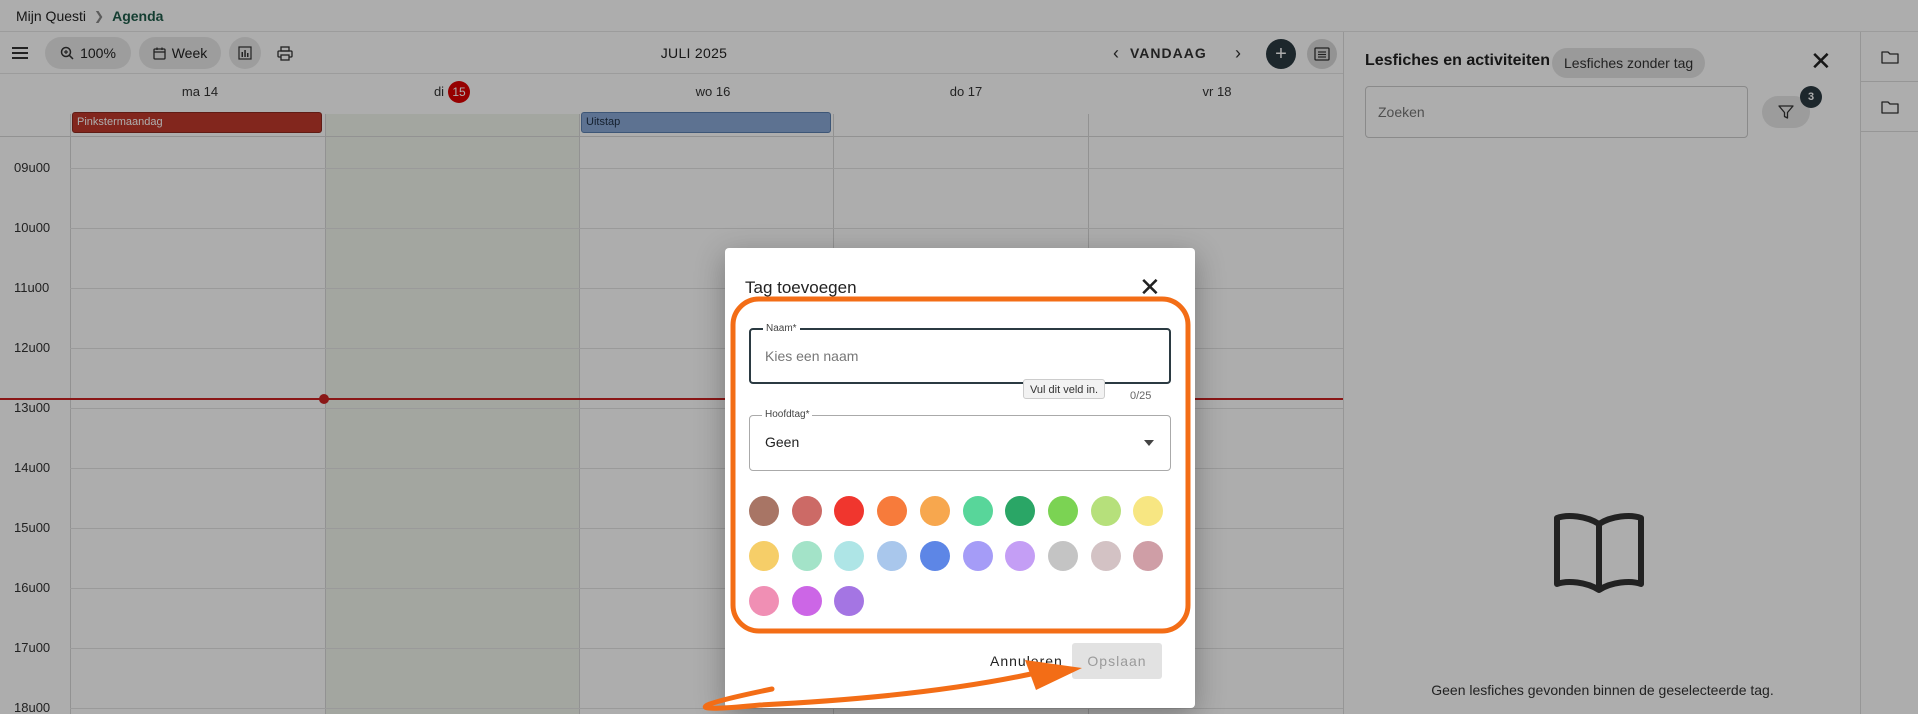 This screenshot has height=714, width=1918. Describe the element at coordinates (1026, 661) in the screenshot. I see `cancel-button: Annuleren` at that location.